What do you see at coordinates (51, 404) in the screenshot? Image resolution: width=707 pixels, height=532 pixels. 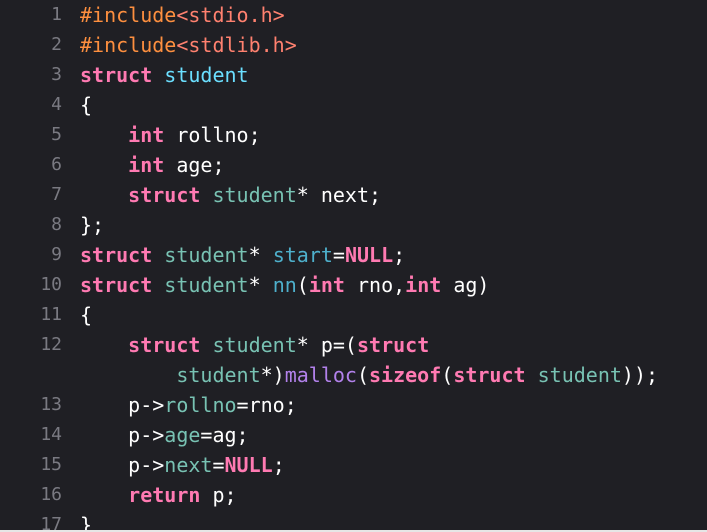 I see `line-number: 13` at bounding box center [51, 404].